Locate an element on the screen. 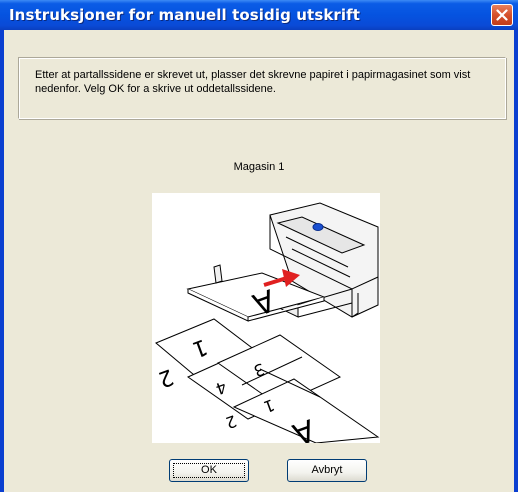 The width and height of the screenshot is (518, 492). cancel-button: Avbryt is located at coordinates (327, 470).